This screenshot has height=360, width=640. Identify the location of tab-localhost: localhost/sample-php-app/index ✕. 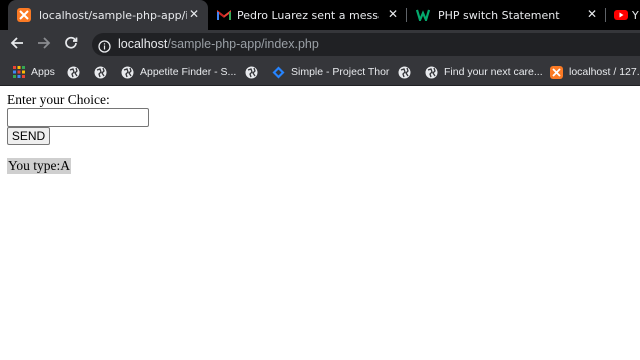
(108, 15).